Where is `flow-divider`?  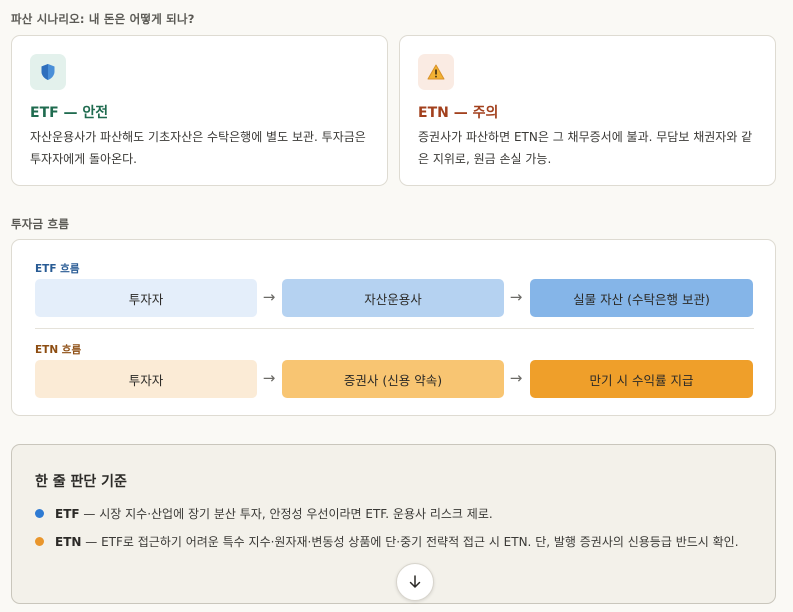
flow-divider is located at coordinates (394, 328).